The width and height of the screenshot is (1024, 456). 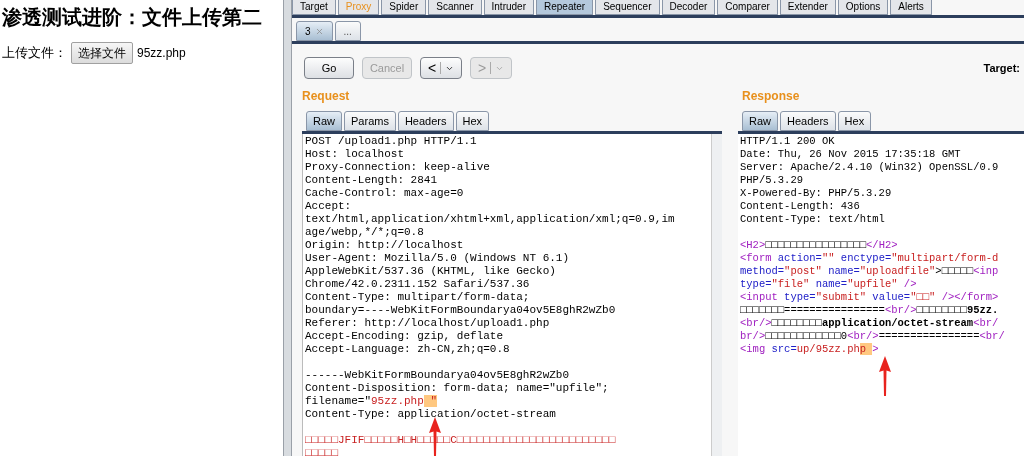 I want to click on request-line: Chrome/42.0.2311.152 Safari/537.36, so click(x=417, y=284).